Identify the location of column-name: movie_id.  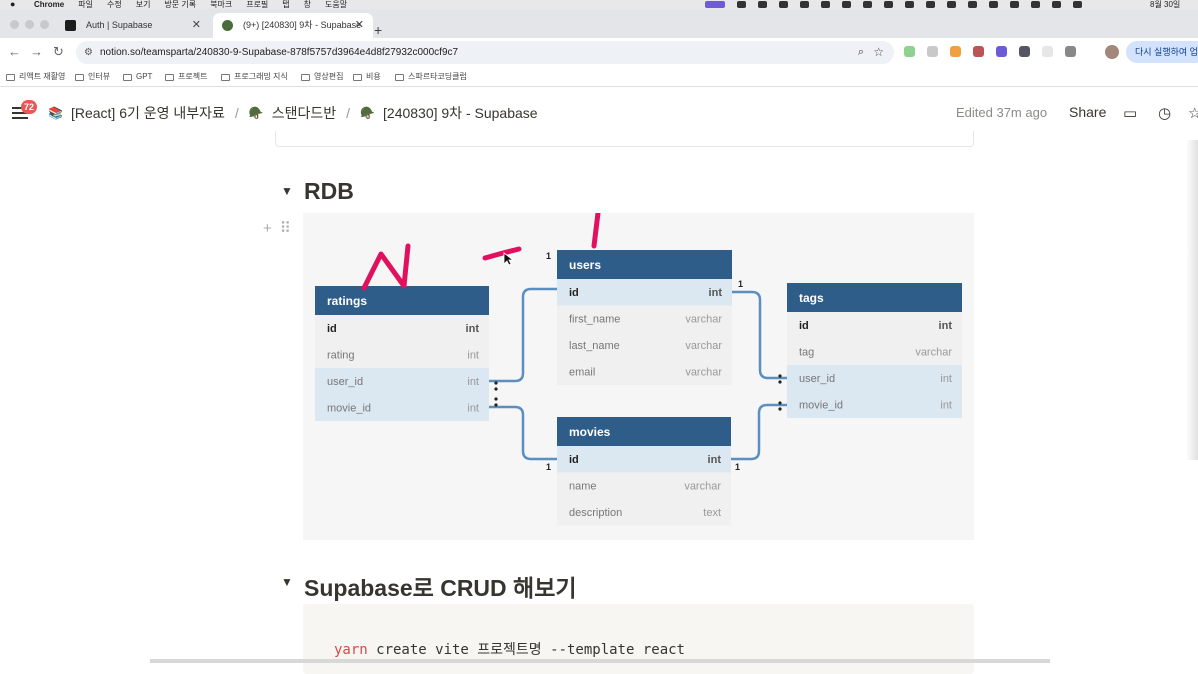
(821, 406).